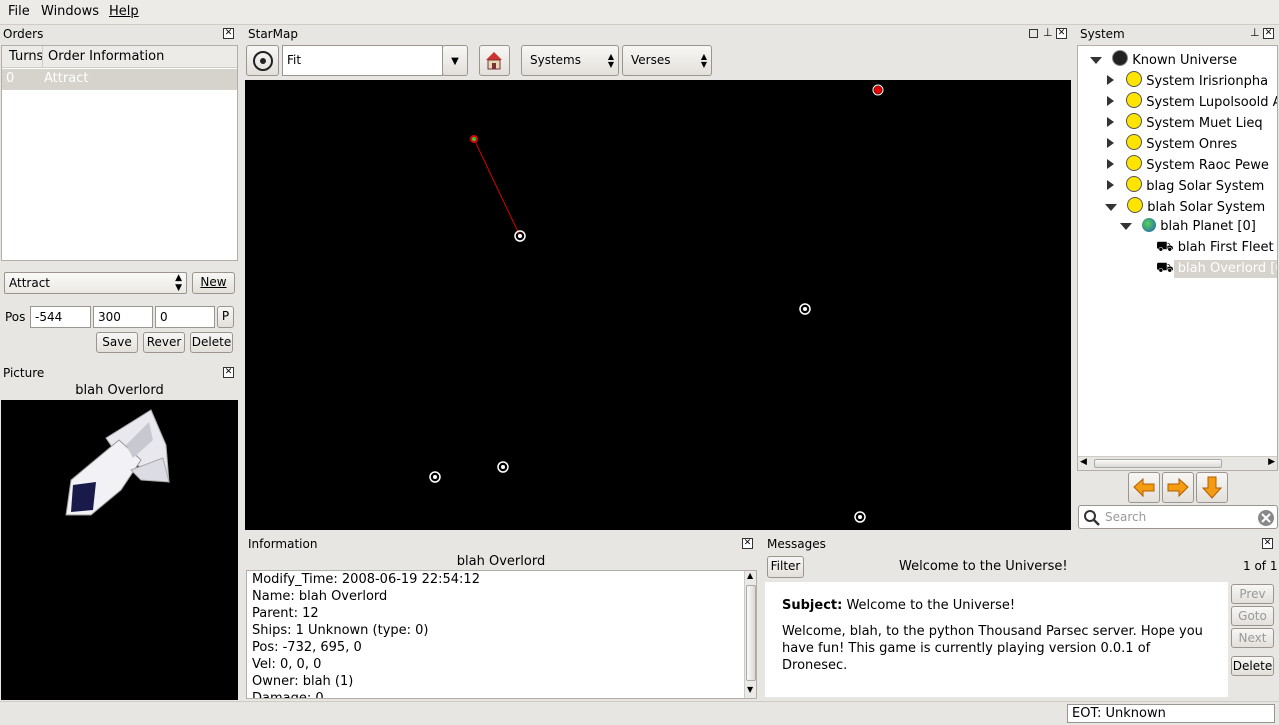 The width and height of the screenshot is (1279, 725). I want to click on nav-forward-button, so click(1178, 487).